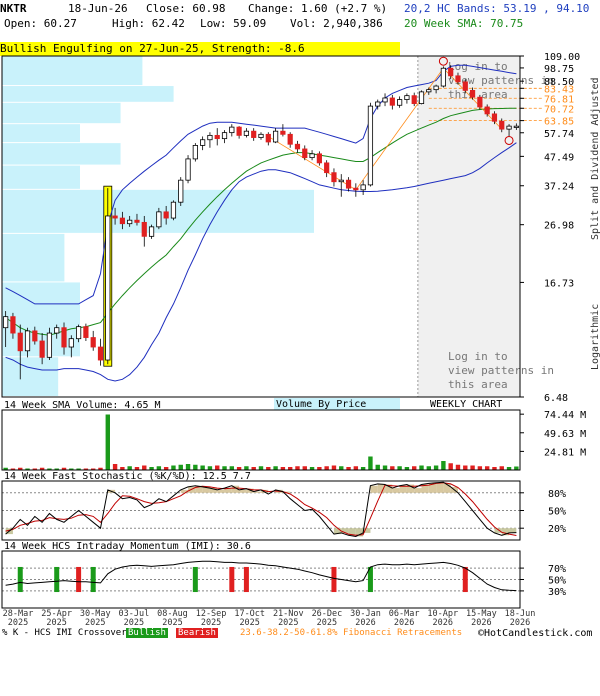  What do you see at coordinates (481, 617) in the screenshot?
I see `x-tick-label: 15-May 2026` at bounding box center [481, 617].